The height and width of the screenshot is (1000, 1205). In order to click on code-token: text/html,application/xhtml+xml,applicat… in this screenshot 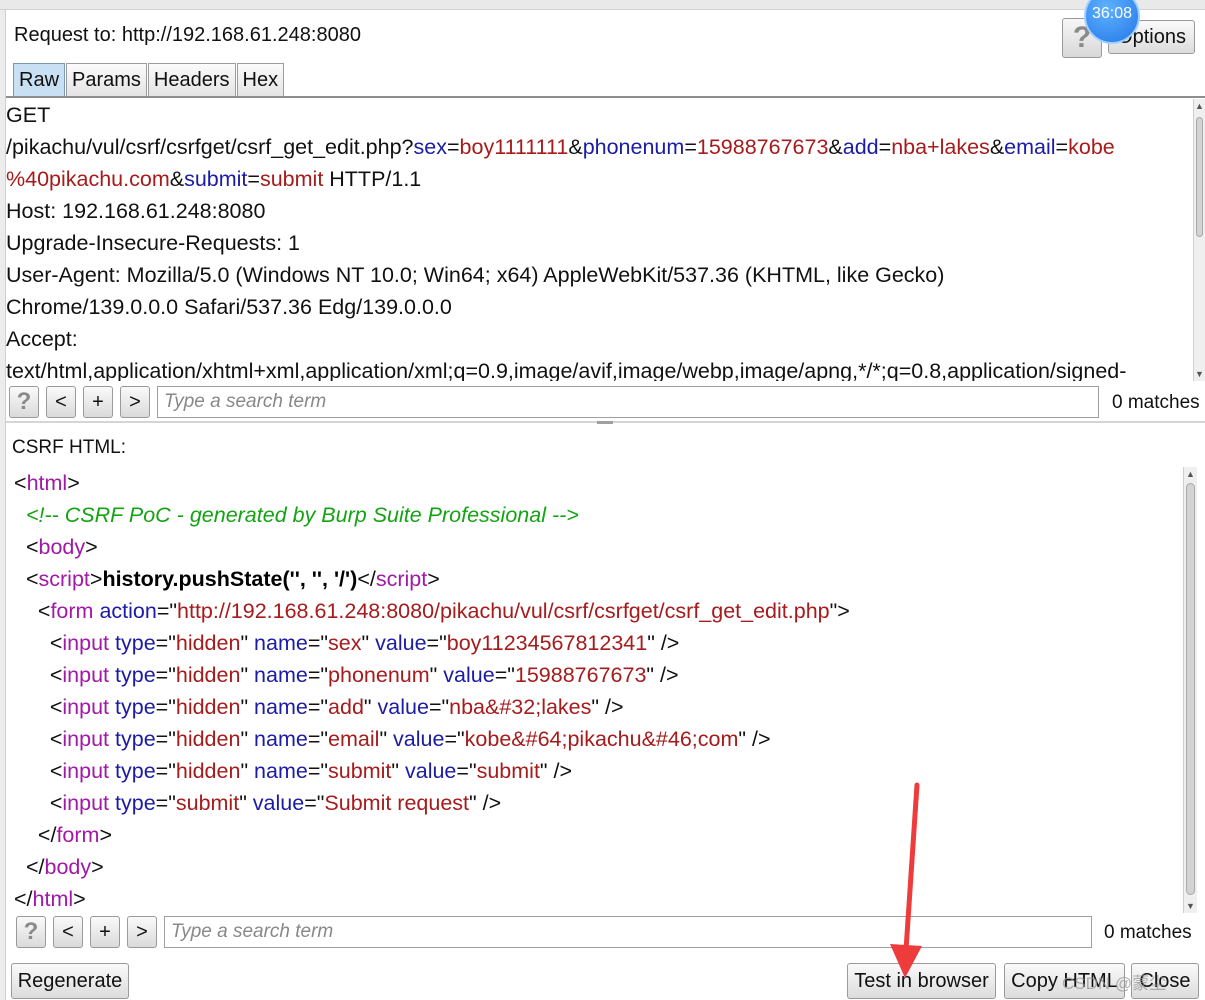, I will do `click(566, 370)`.